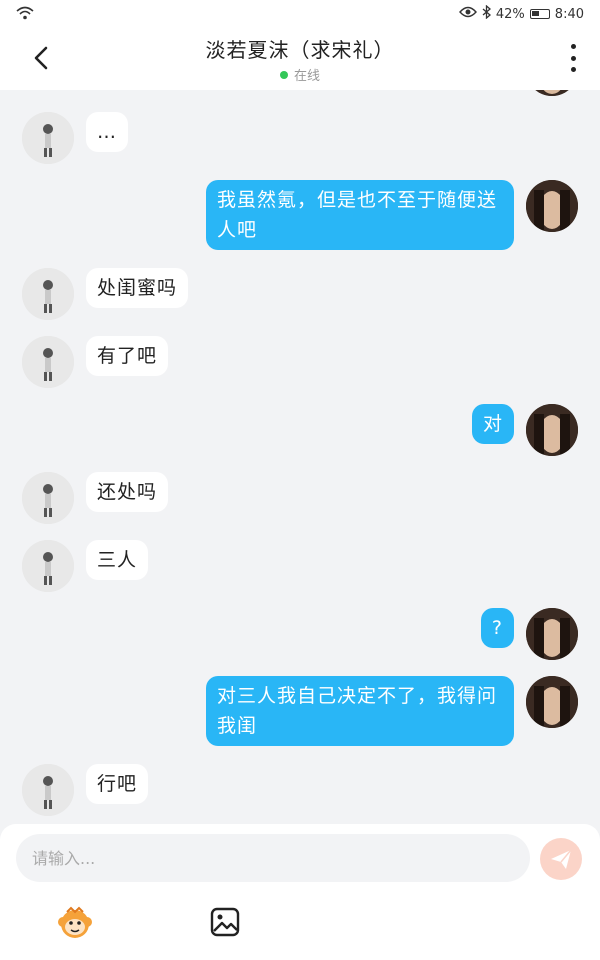  Describe the element at coordinates (306, 76) in the screenshot. I see `online-status-label: 在线` at that location.